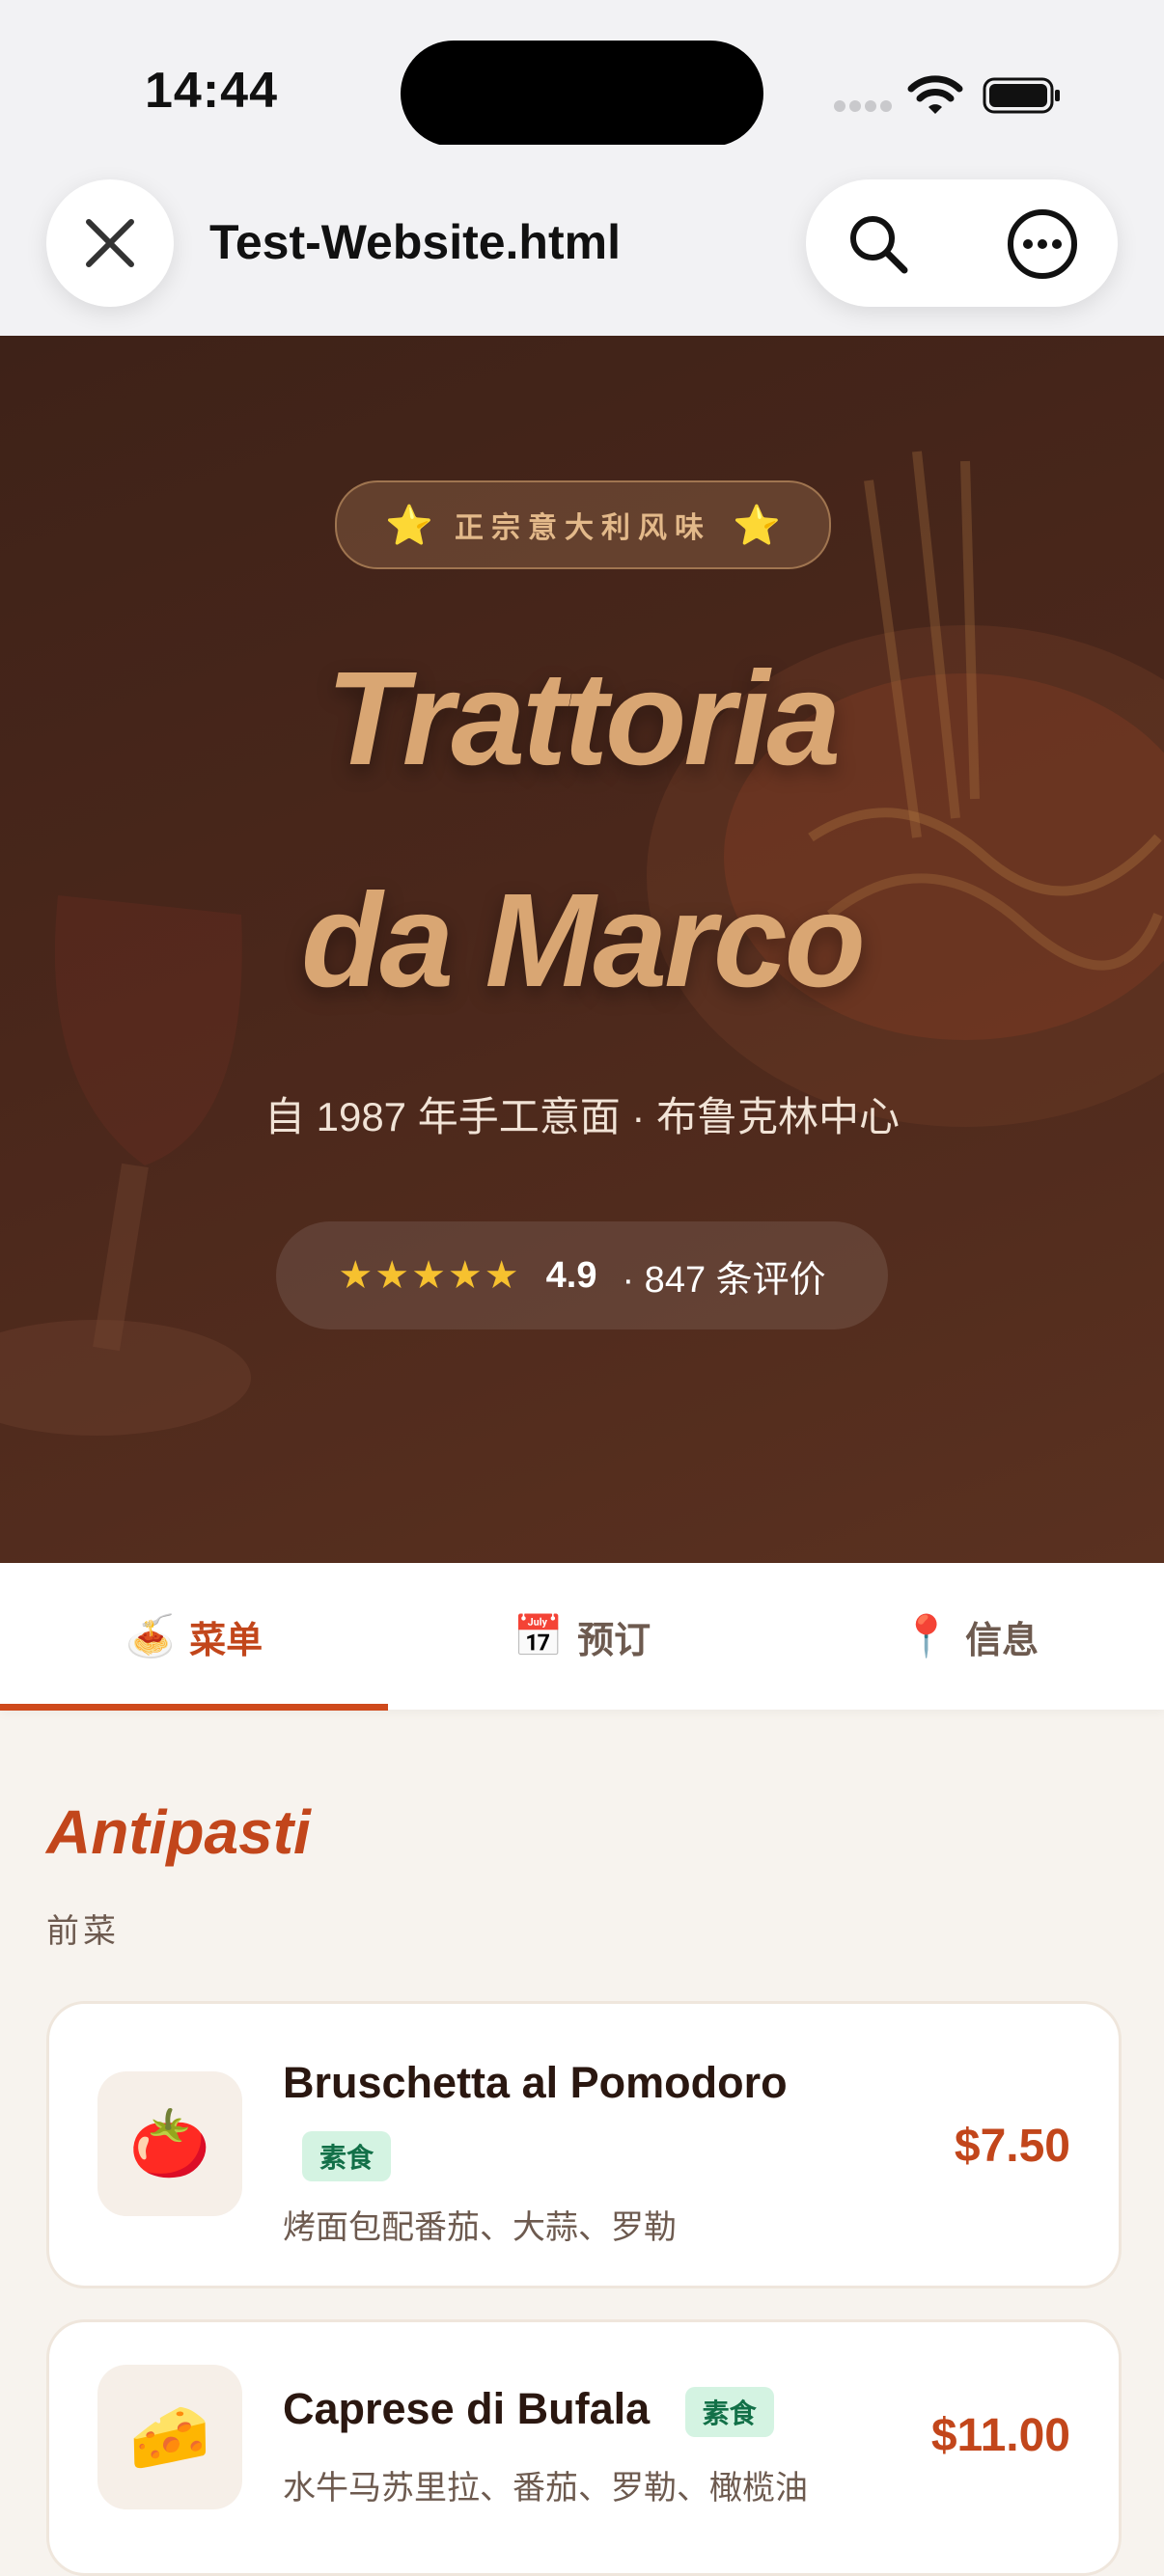  Describe the element at coordinates (571, 1275) in the screenshot. I see `rating-score: 4.9` at that location.